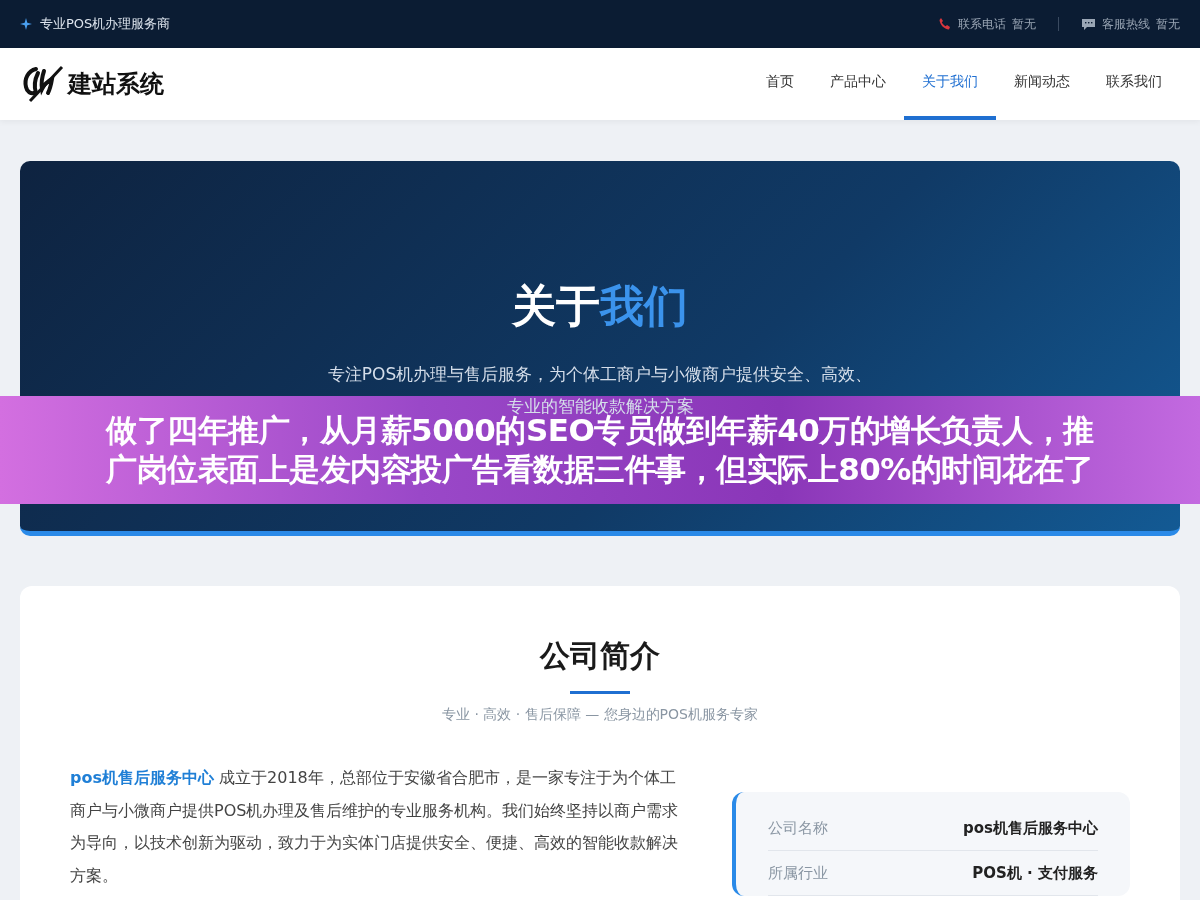 The image size is (1200, 900). I want to click on nav-link: 产品中心, so click(858, 84).